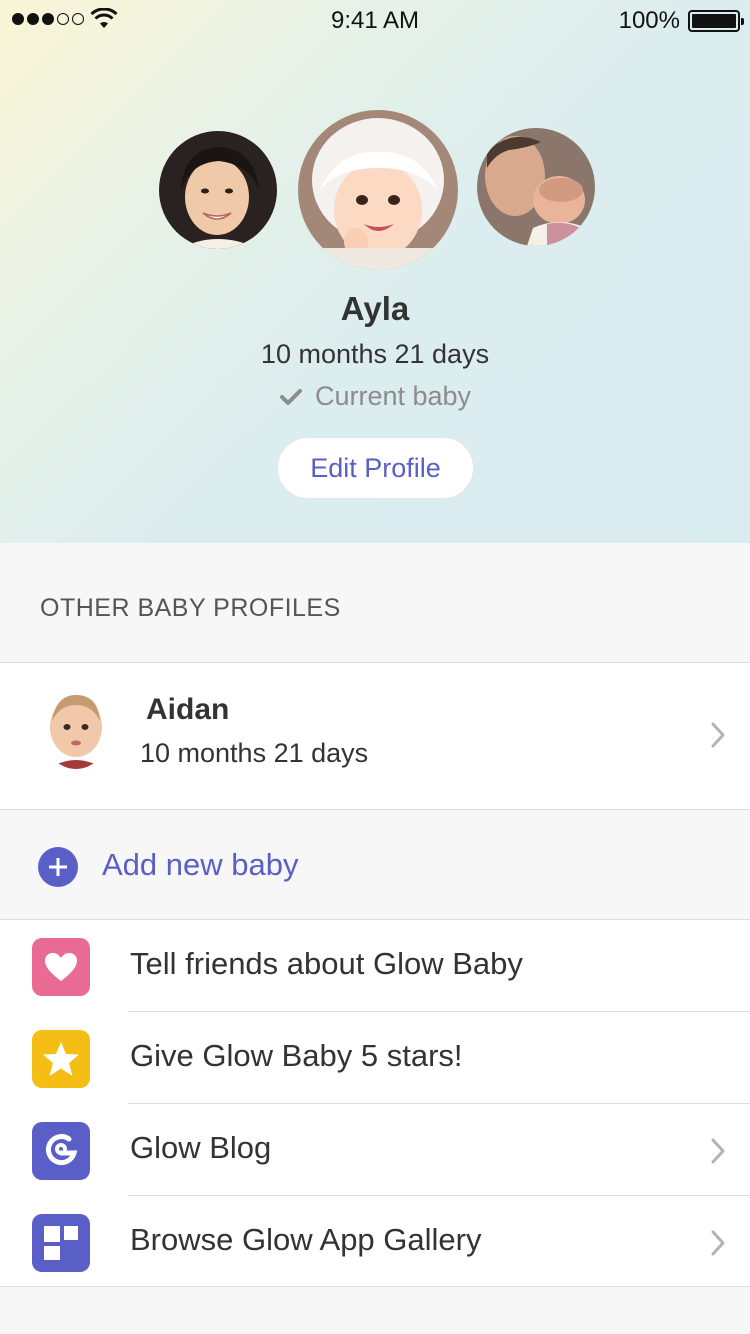  What do you see at coordinates (716, 21) in the screenshot?
I see `battery-icon` at bounding box center [716, 21].